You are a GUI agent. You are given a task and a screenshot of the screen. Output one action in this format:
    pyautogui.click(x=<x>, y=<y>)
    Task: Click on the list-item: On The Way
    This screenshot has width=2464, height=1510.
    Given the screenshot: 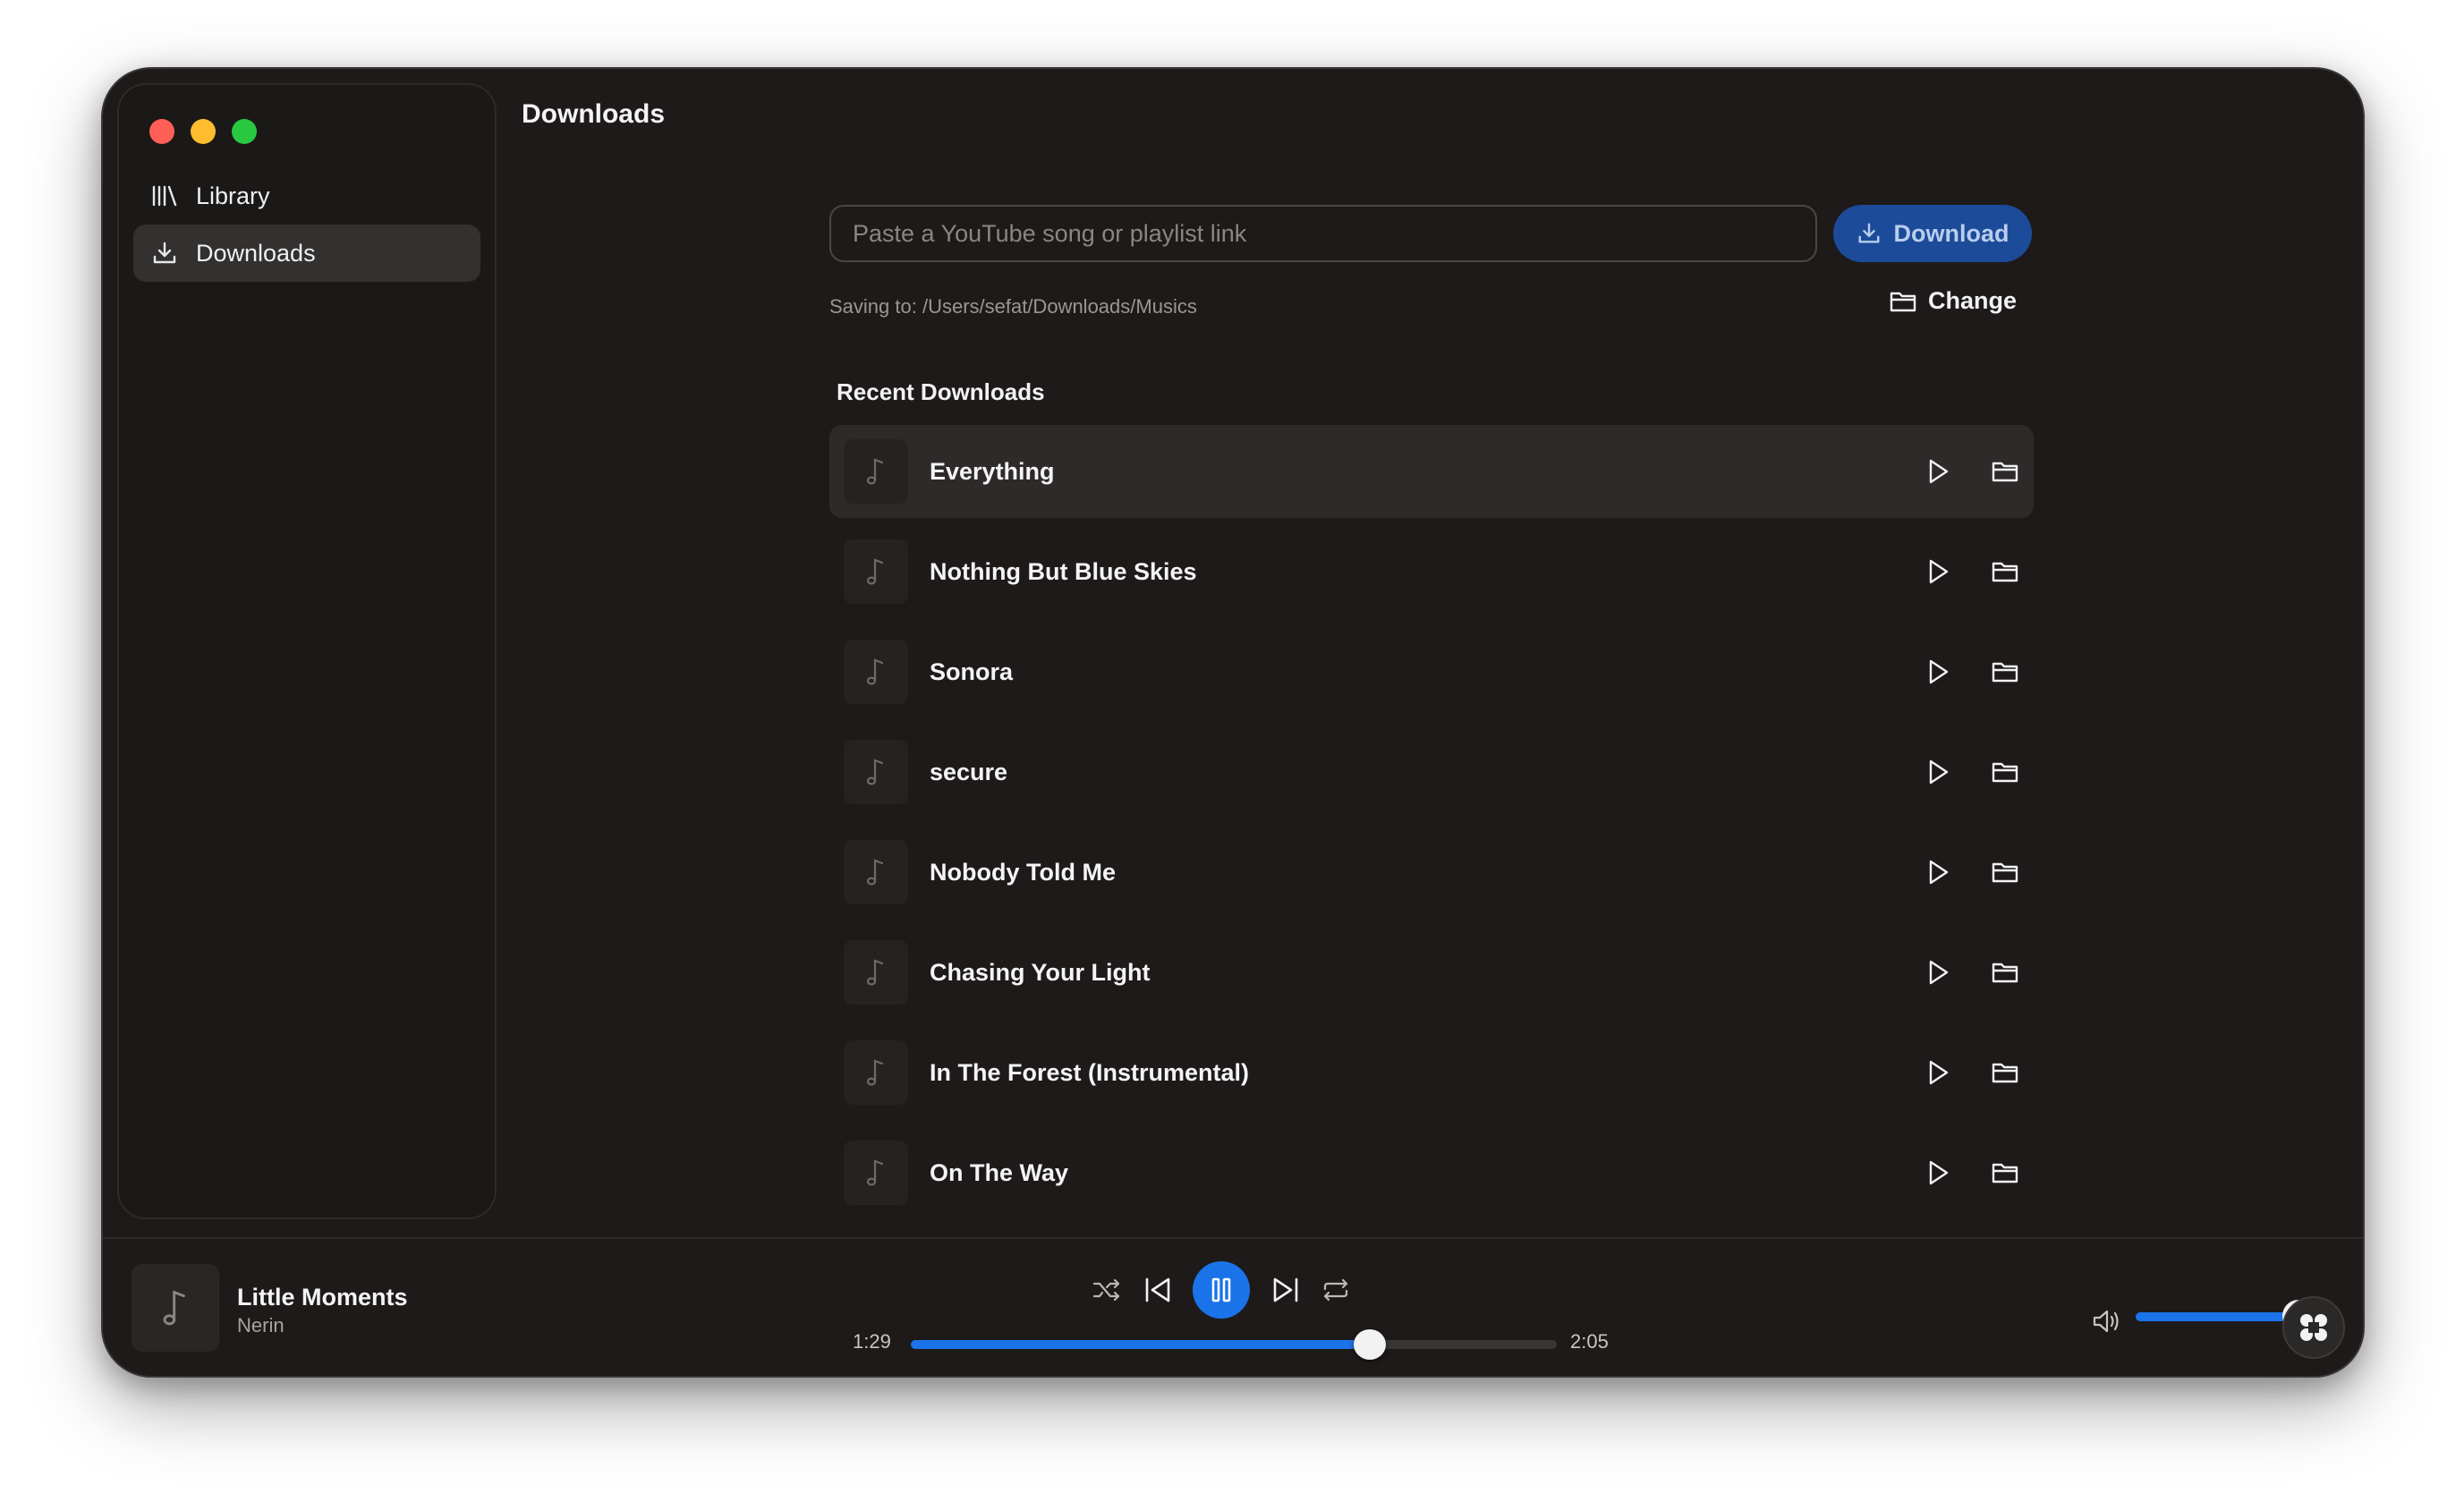 What is the action you would take?
    pyautogui.click(x=1432, y=1172)
    